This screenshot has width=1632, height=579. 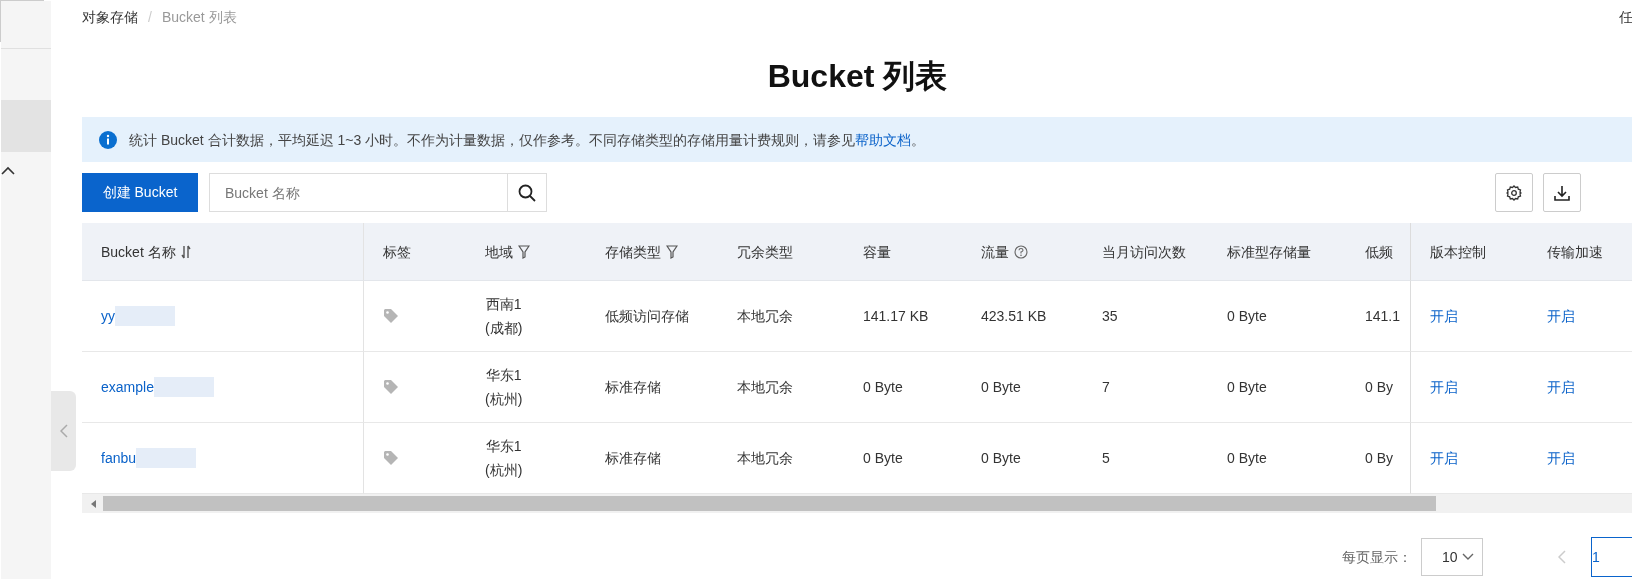 I want to click on sort-icon, so click(x=185, y=251).